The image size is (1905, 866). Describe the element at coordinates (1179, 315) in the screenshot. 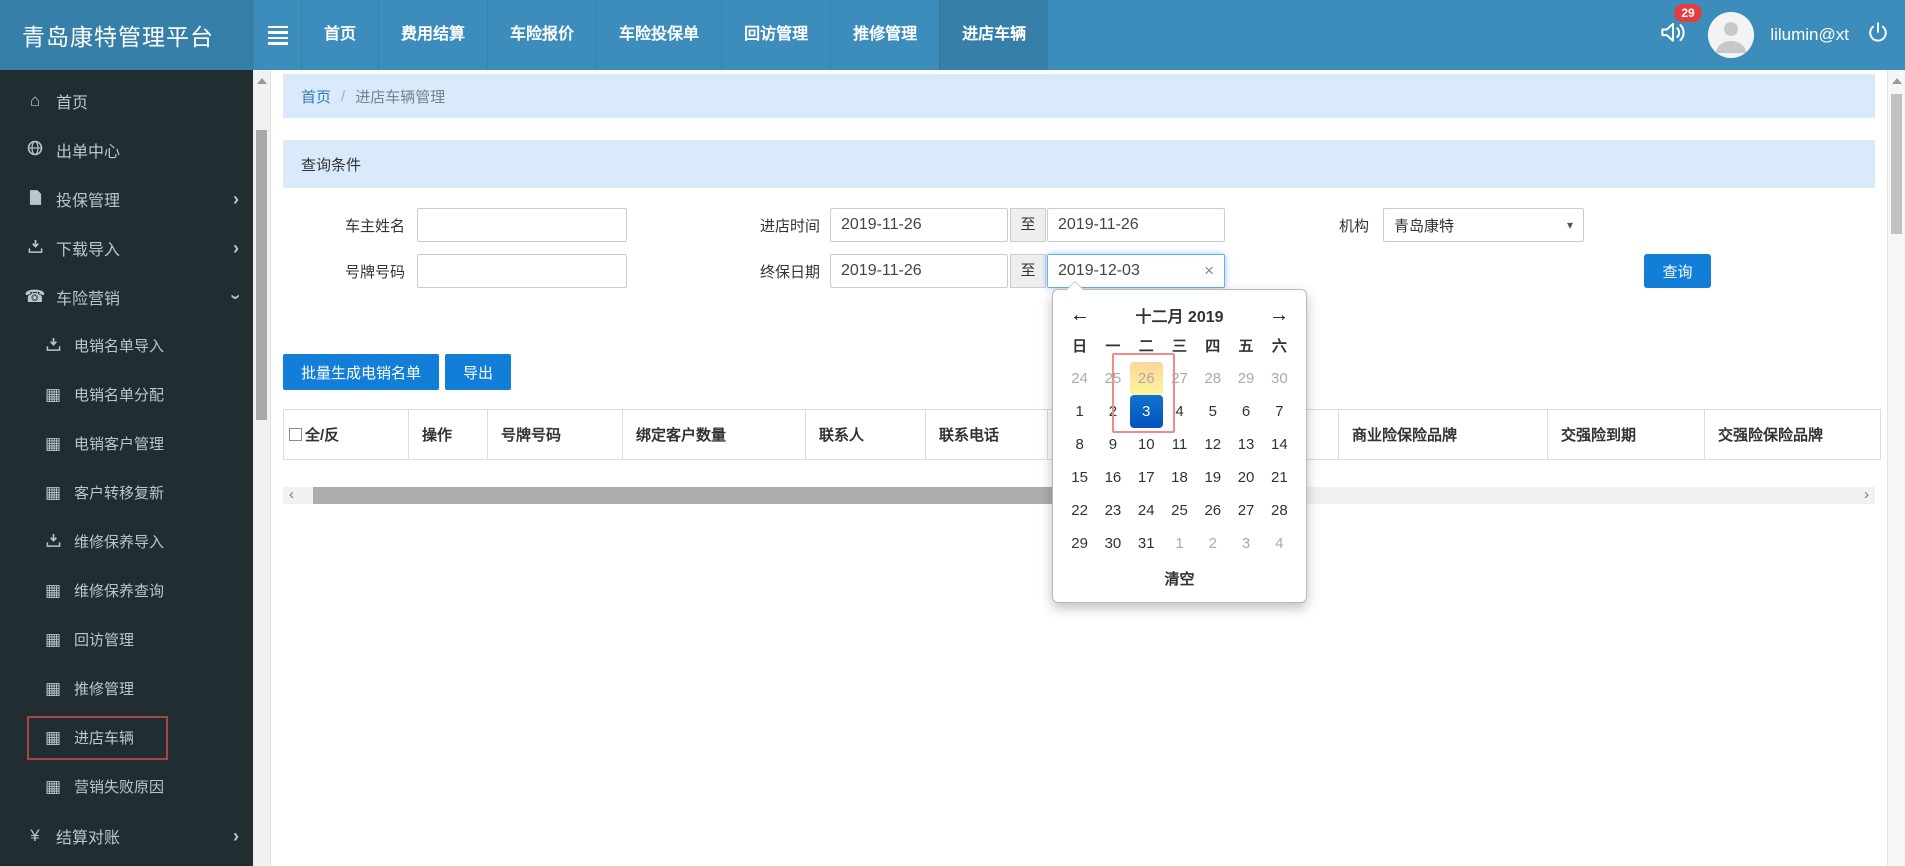

I see `datepicker-month-title: 十二月 2019` at that location.